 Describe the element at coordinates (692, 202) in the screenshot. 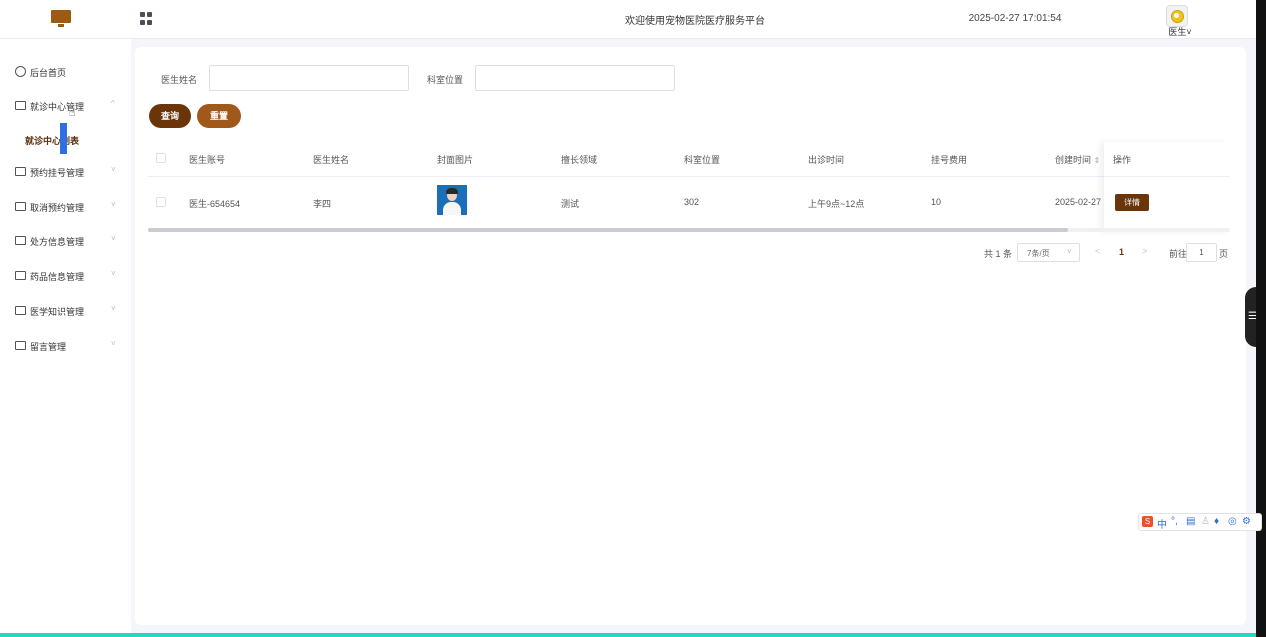

I see `cell-location: 302` at that location.